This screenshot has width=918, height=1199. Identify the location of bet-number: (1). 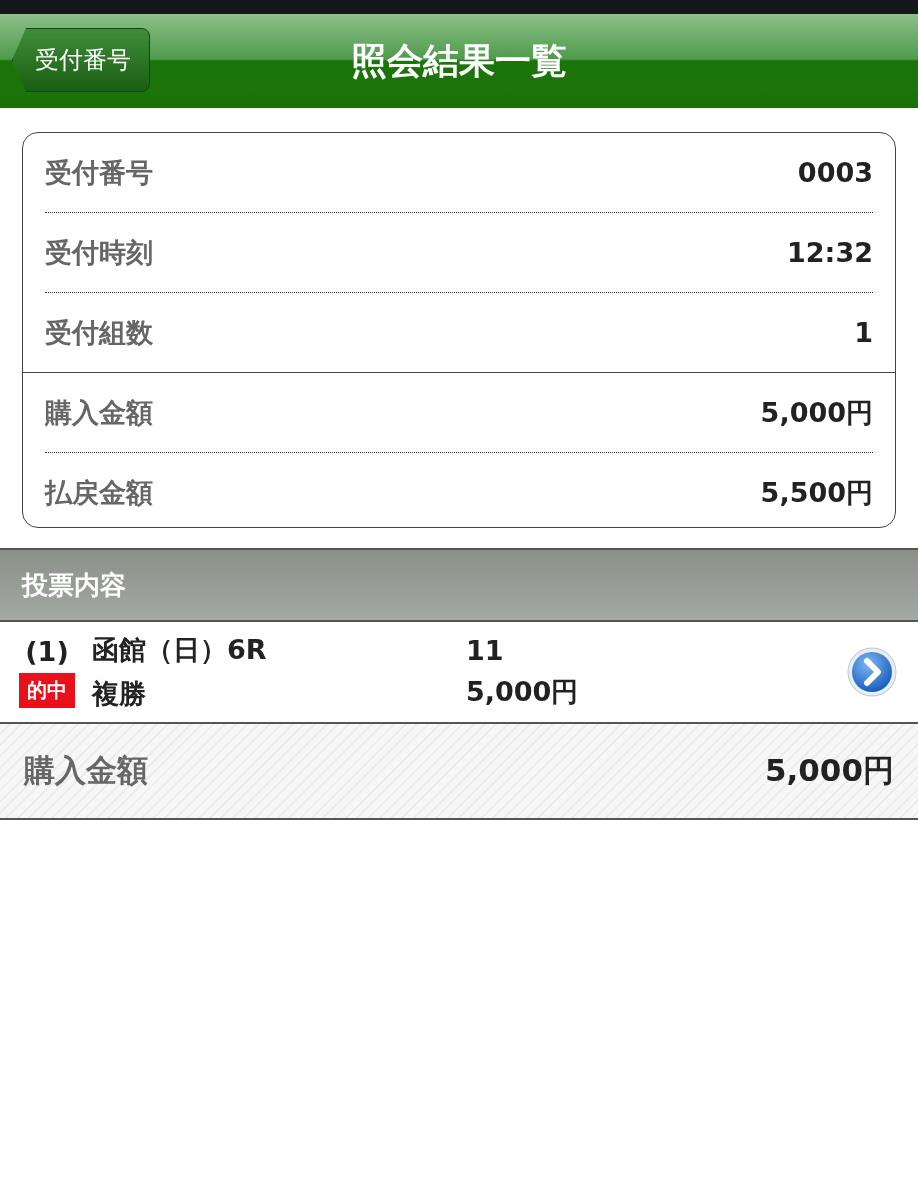
(47, 651).